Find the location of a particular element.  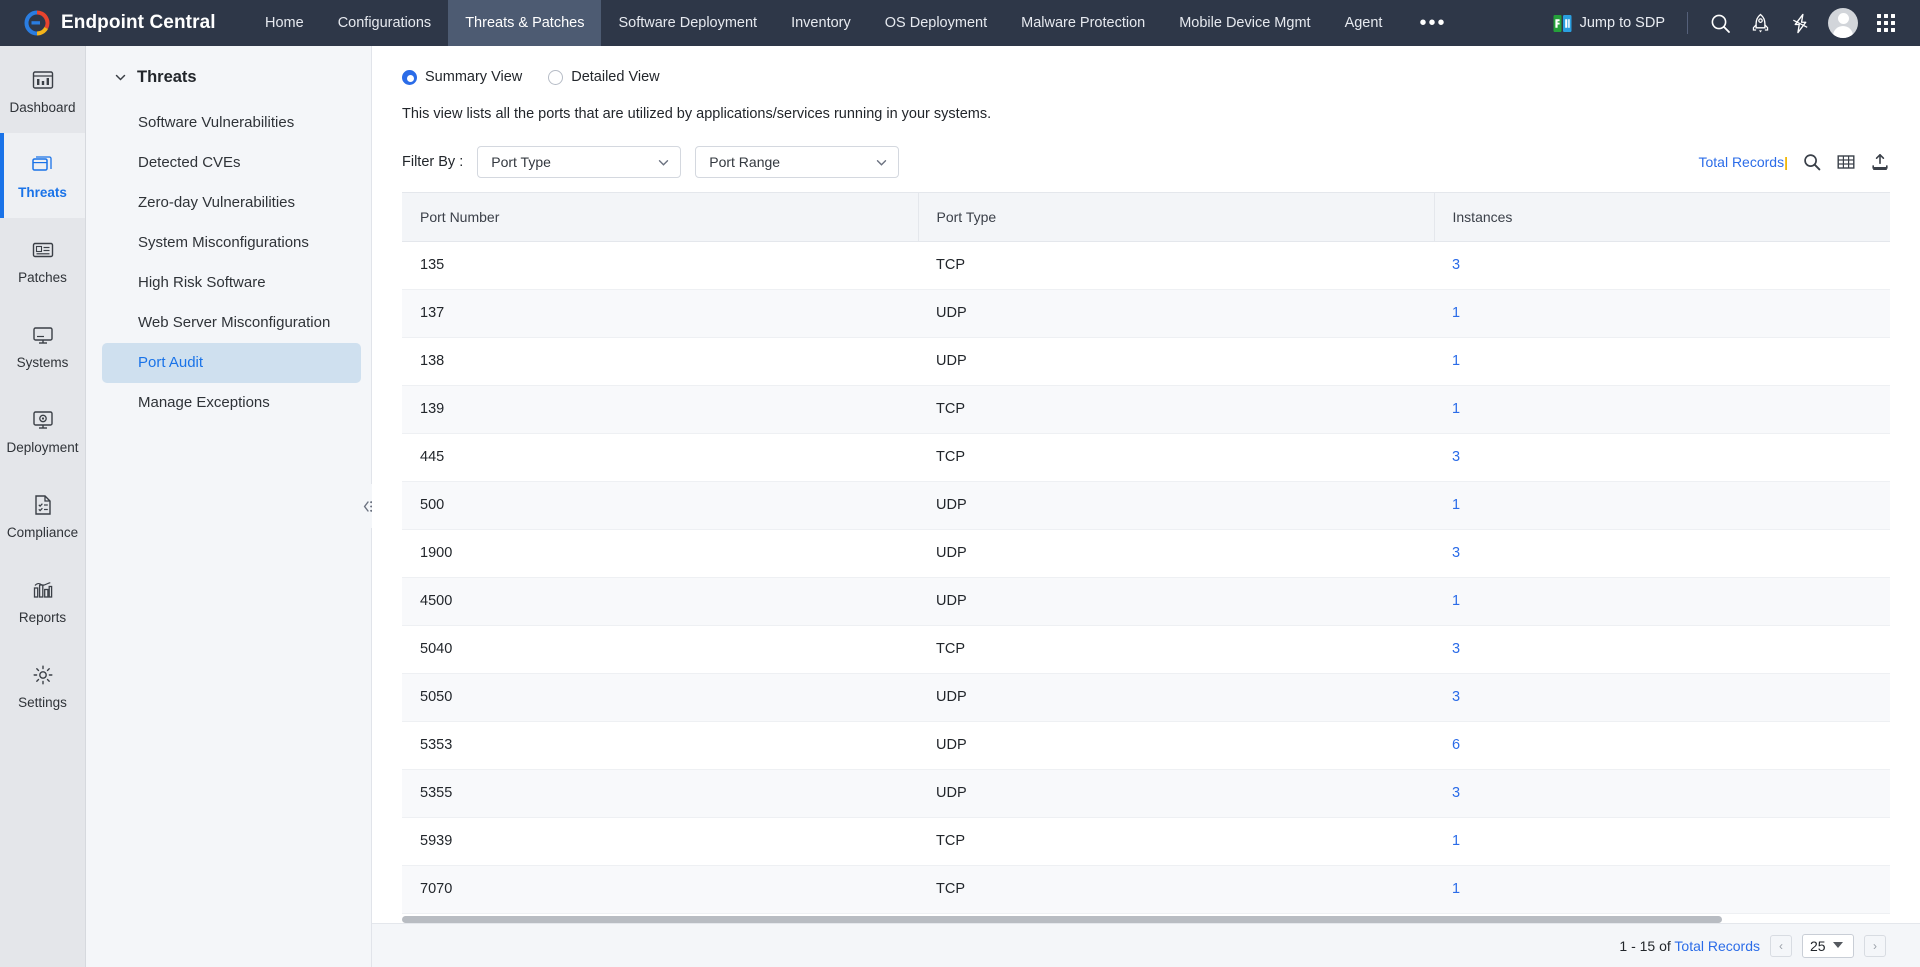

nav-item-os-deployment: OS Deployment is located at coordinates (936, 23).